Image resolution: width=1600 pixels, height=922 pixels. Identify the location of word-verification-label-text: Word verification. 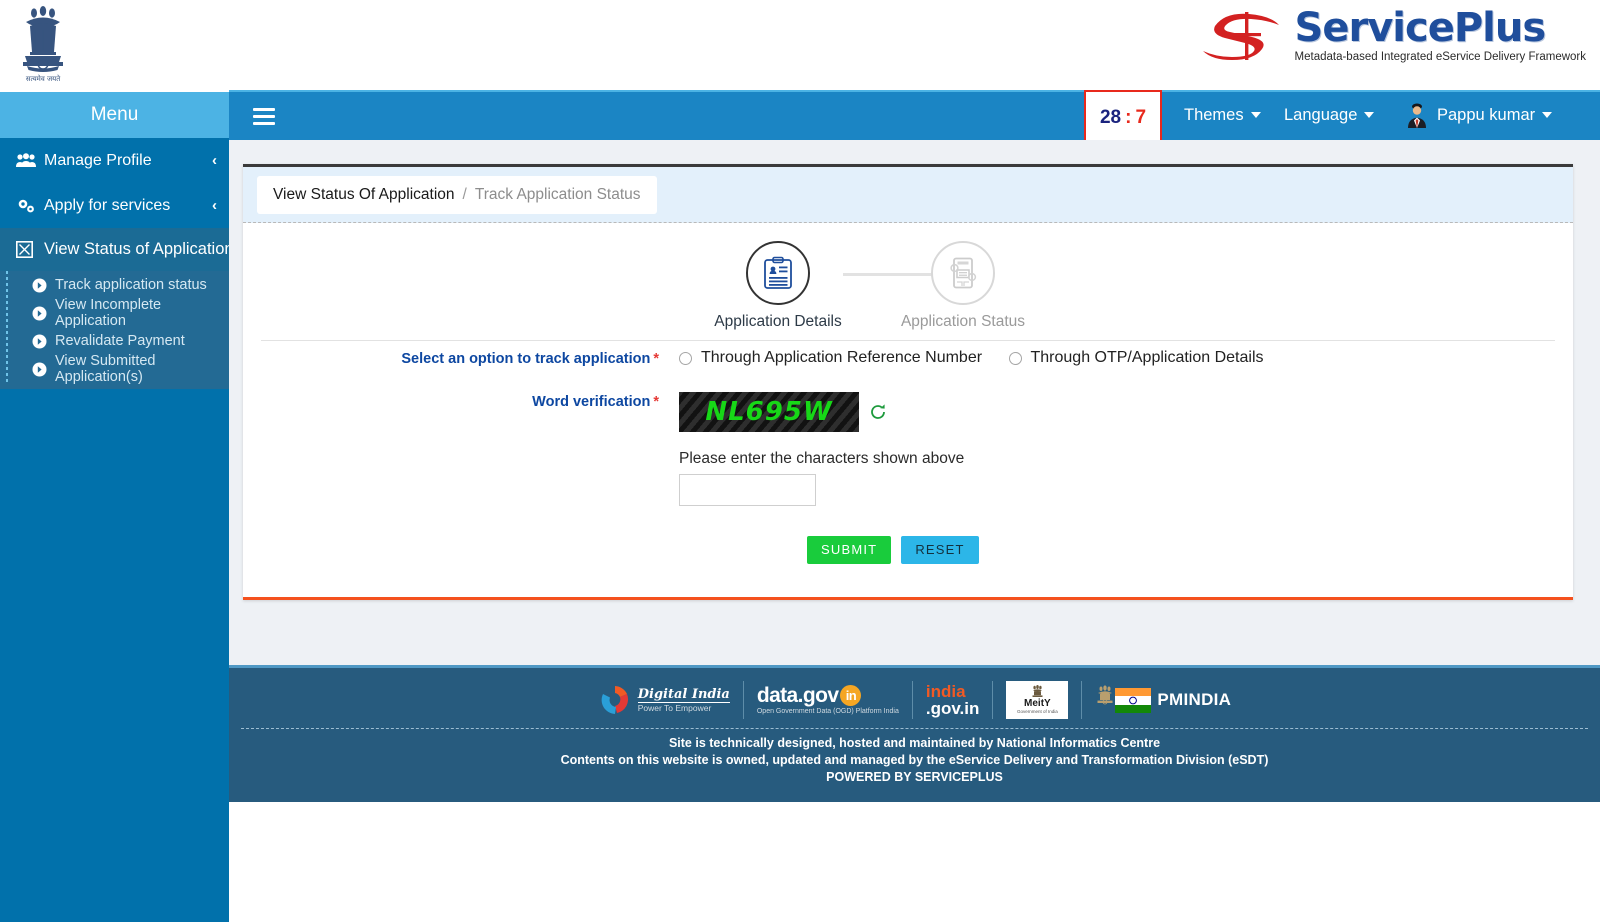
(591, 401).